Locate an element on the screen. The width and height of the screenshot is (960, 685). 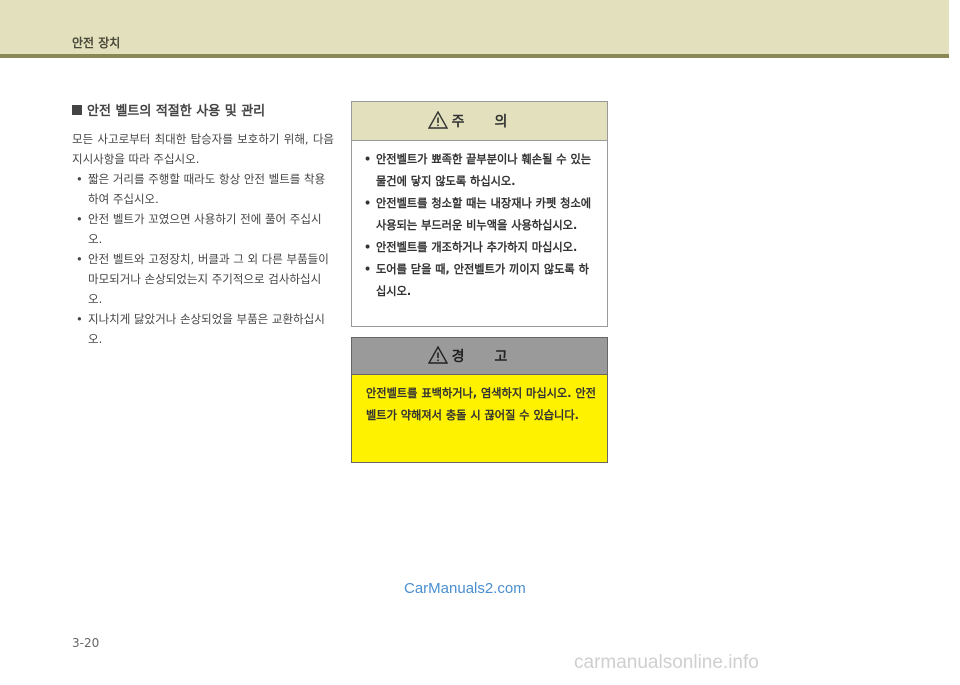
square-bullet-icon is located at coordinates (77, 109).